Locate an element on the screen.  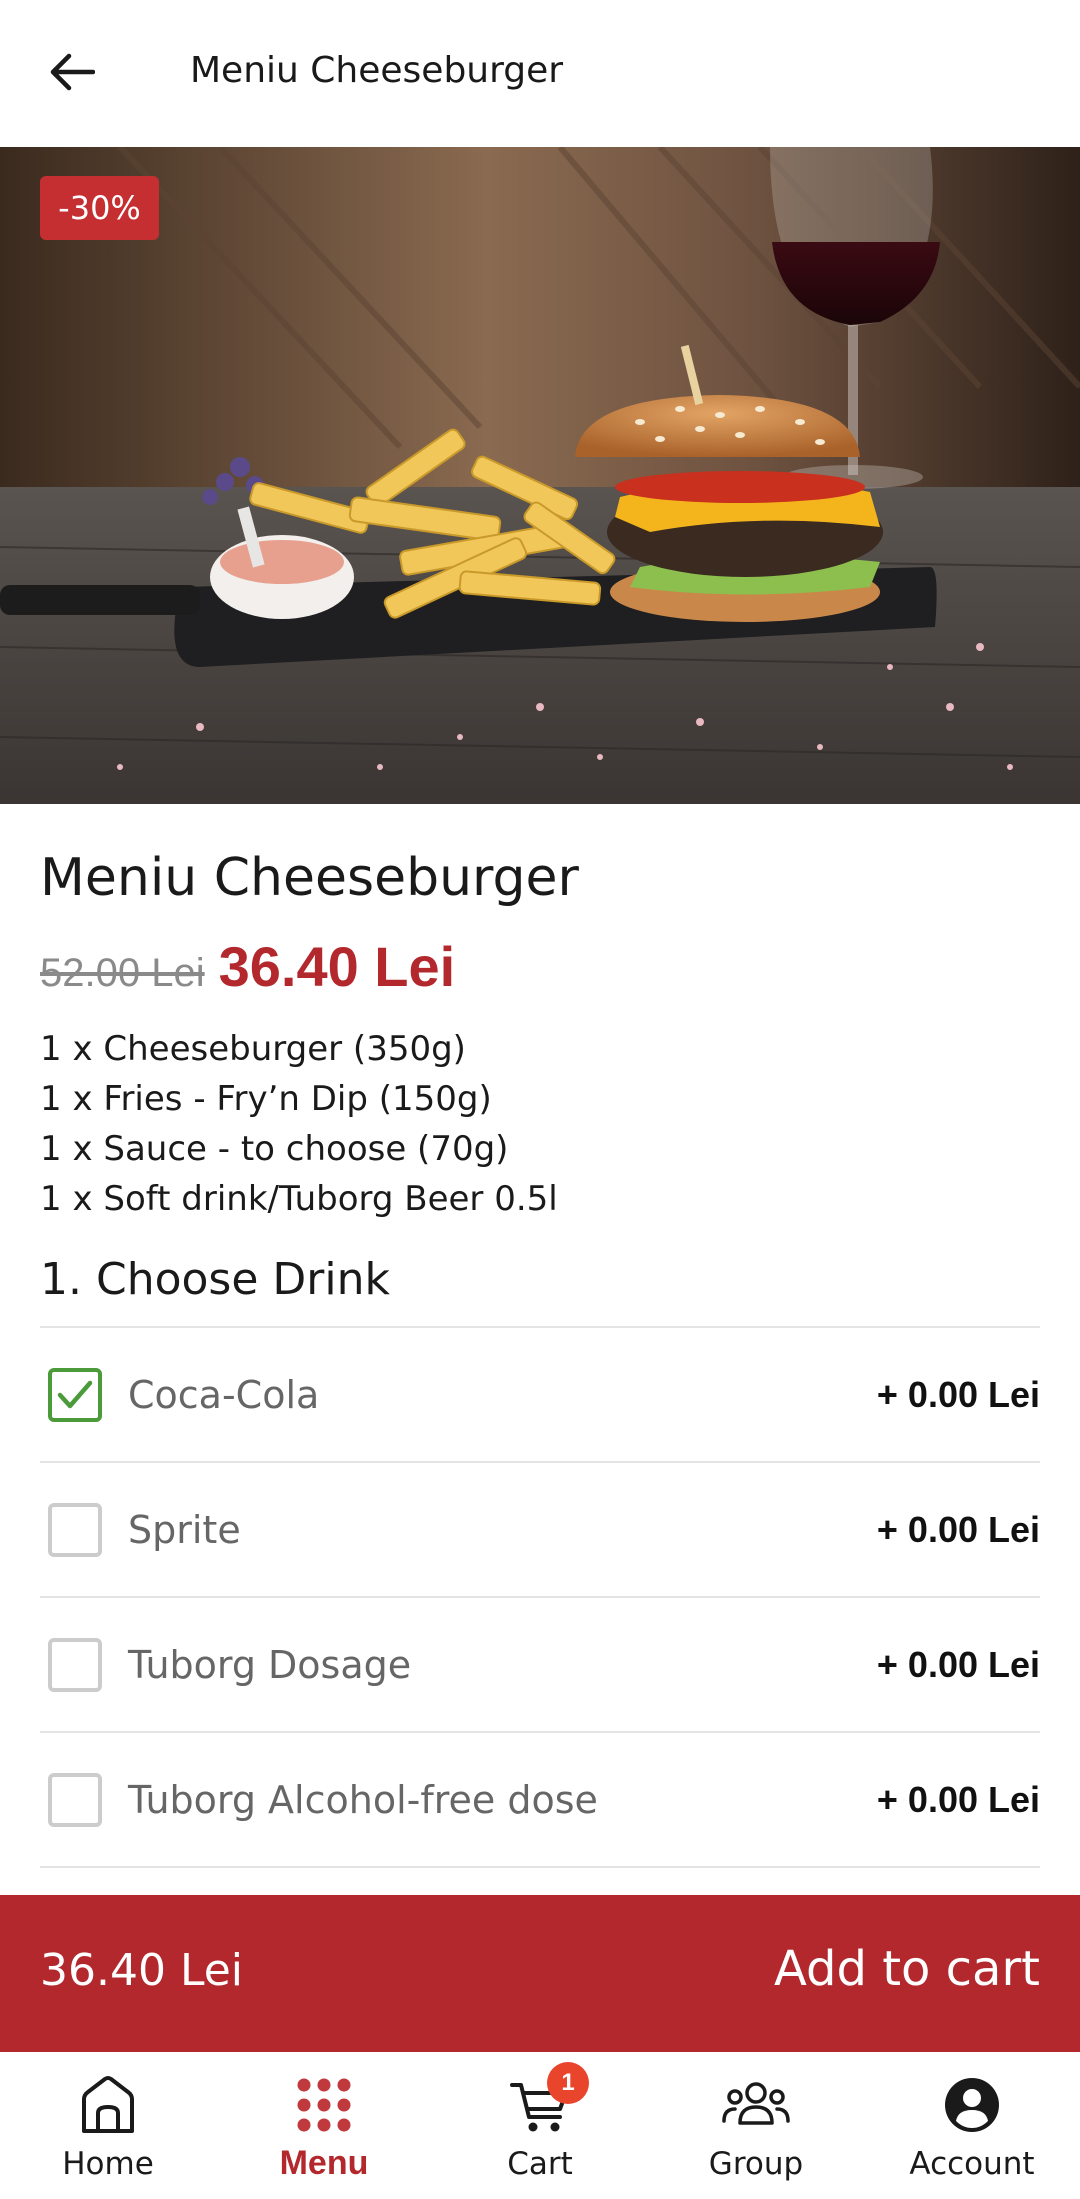
arrow-left-icon is located at coordinates (72, 72).